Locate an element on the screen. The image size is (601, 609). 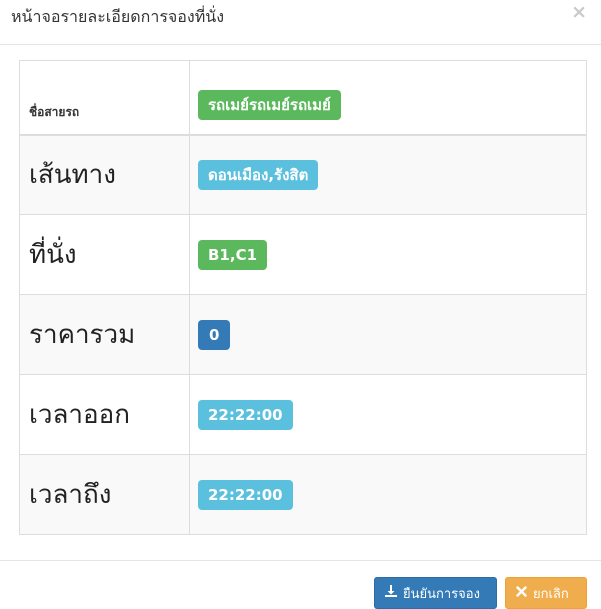
cancel-label: ยกเลิก is located at coordinates (551, 594).